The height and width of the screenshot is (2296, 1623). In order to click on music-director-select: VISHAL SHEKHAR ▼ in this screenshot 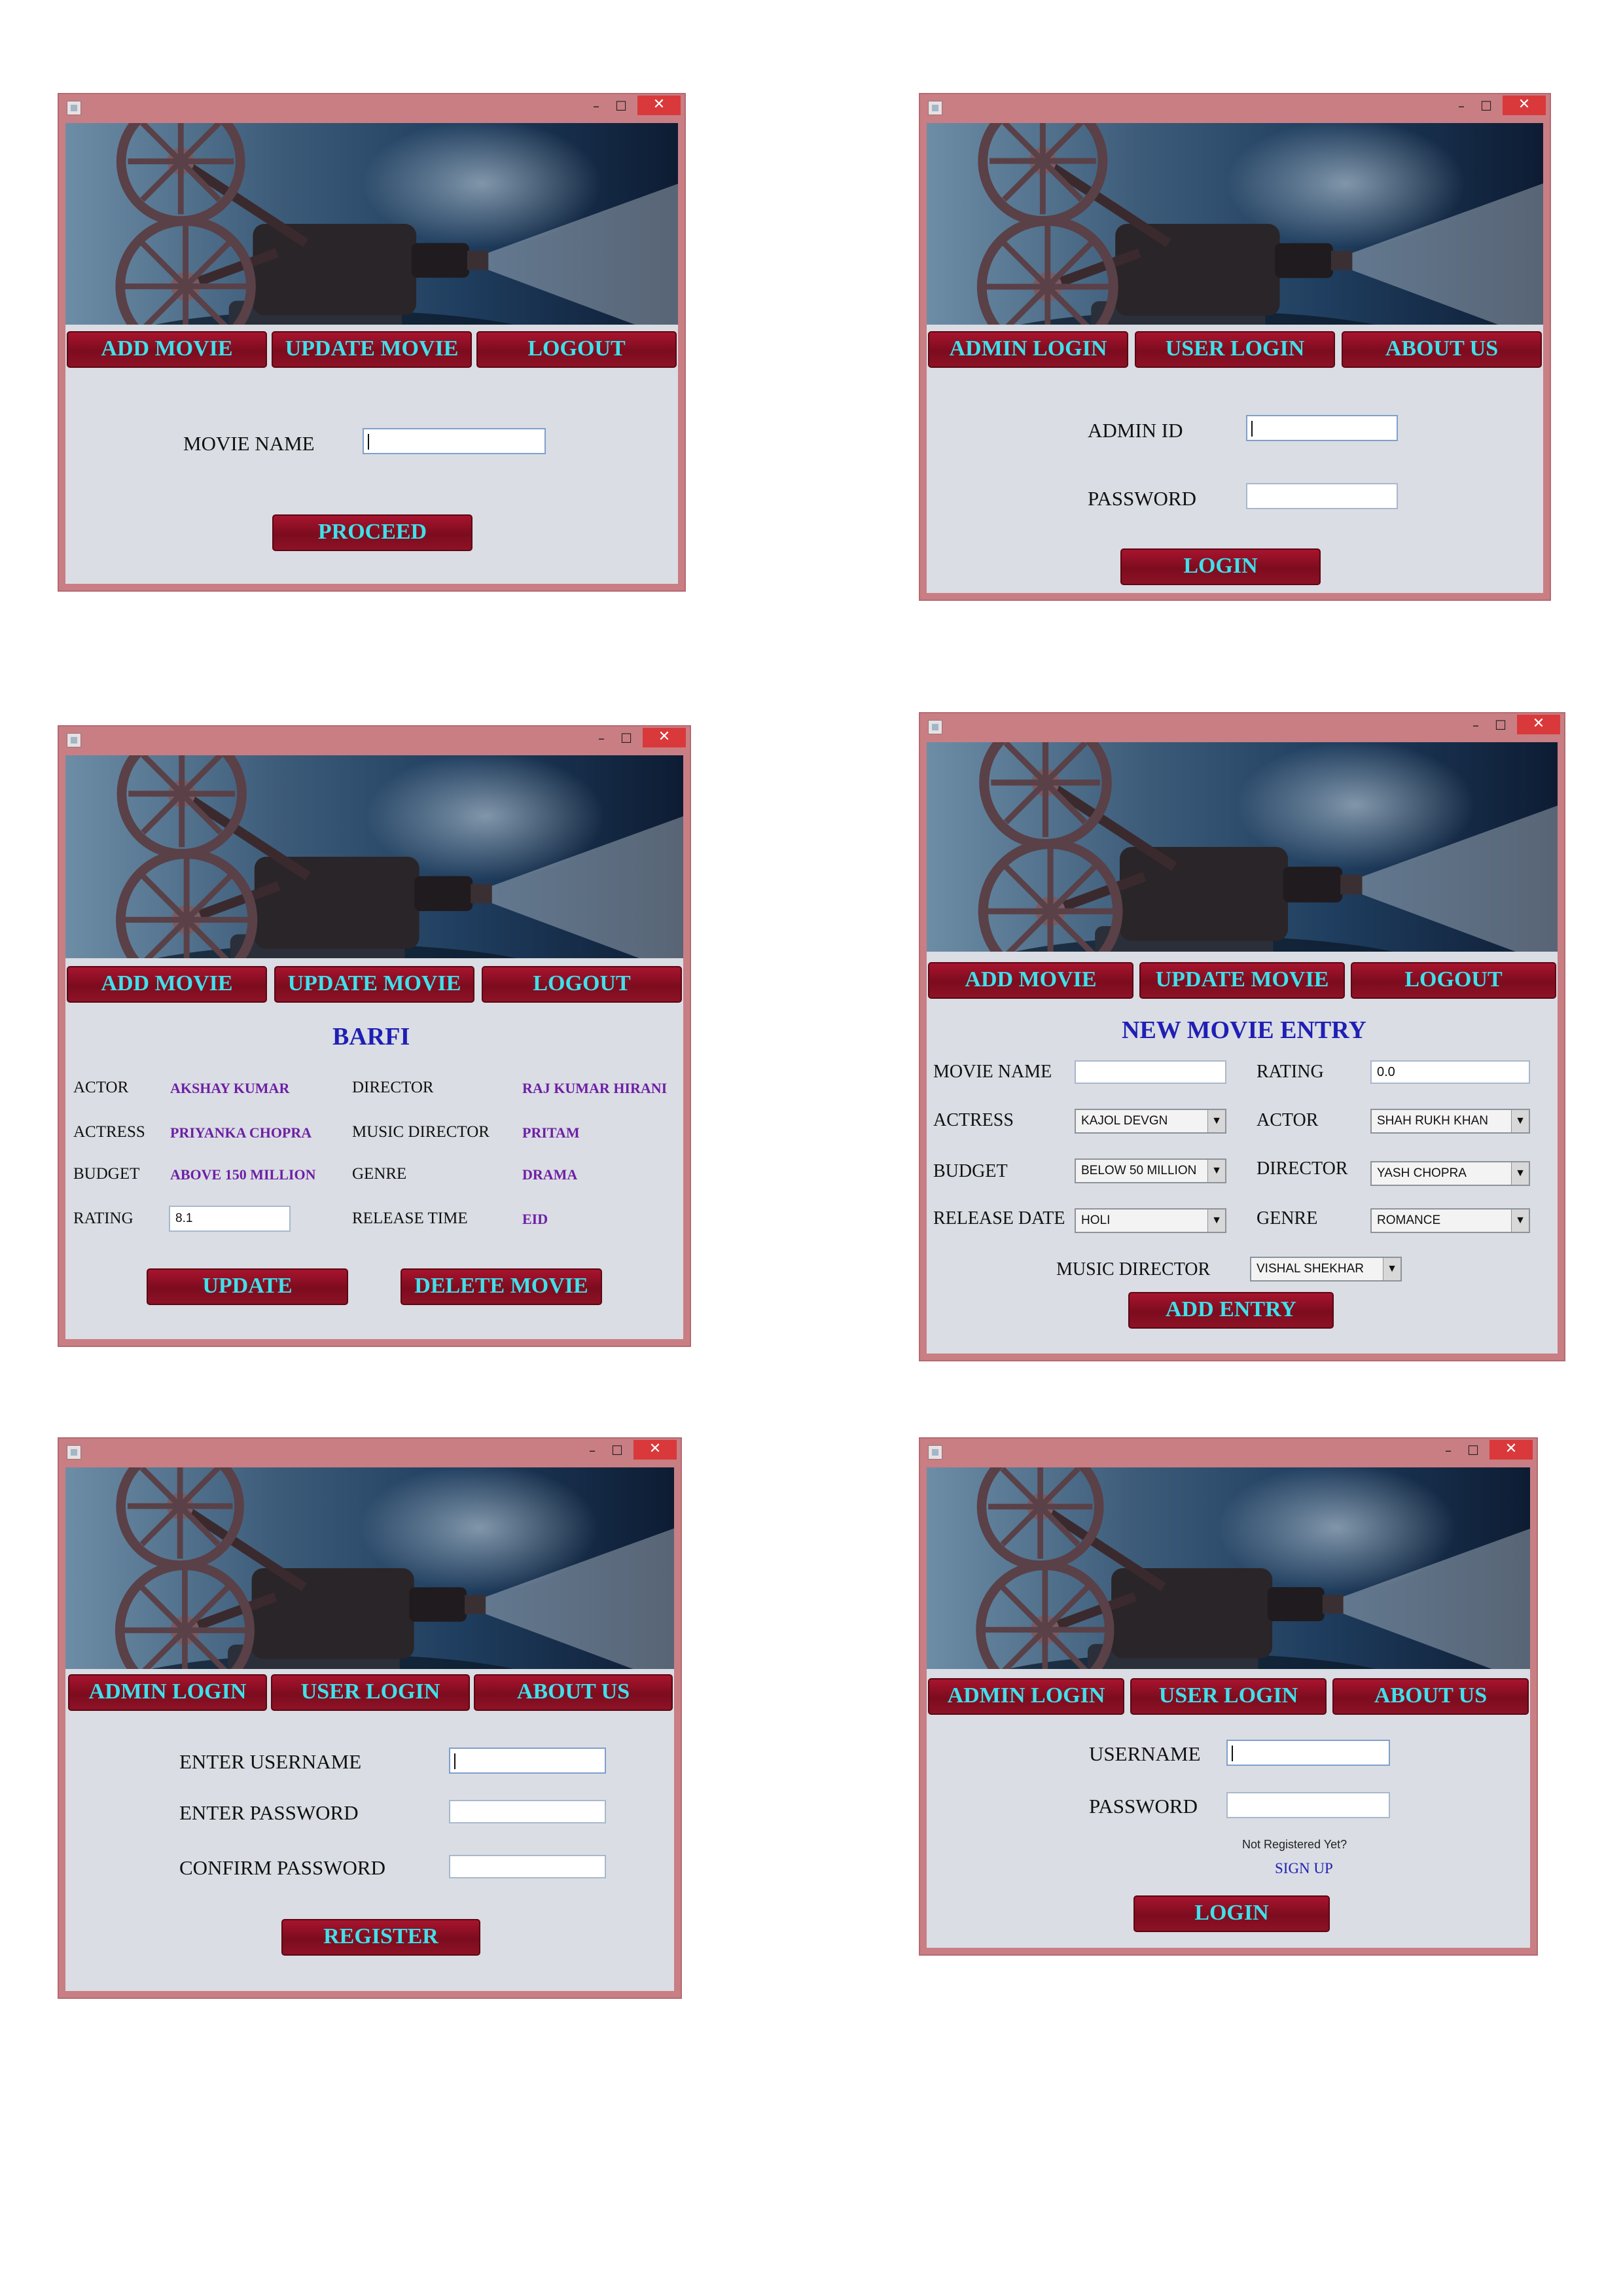, I will do `click(1326, 1269)`.